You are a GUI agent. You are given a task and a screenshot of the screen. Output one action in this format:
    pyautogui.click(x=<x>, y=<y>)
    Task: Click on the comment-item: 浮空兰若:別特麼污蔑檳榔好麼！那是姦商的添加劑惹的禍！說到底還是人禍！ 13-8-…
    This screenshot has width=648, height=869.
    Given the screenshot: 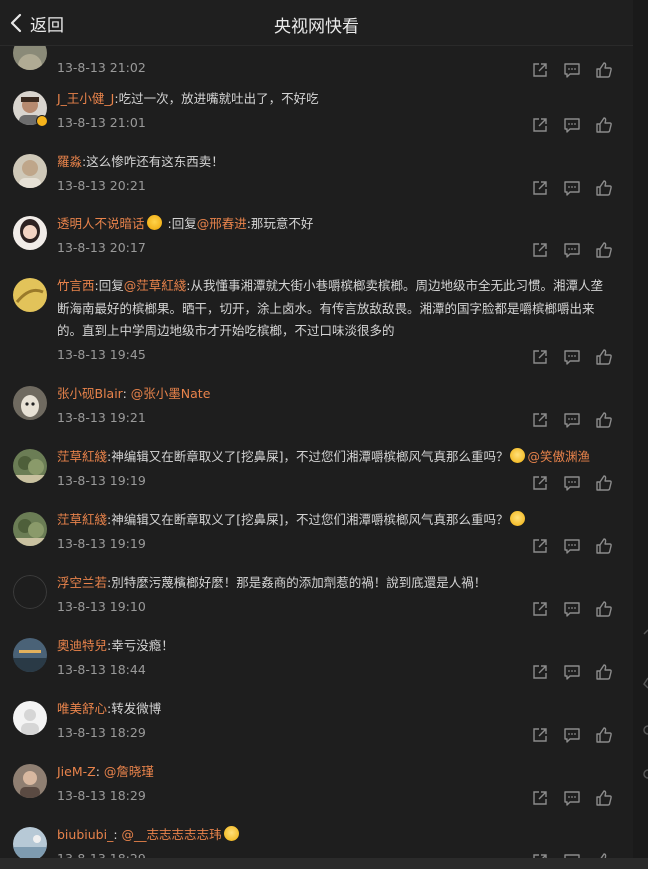 What is the action you would take?
    pyautogui.click(x=316, y=606)
    